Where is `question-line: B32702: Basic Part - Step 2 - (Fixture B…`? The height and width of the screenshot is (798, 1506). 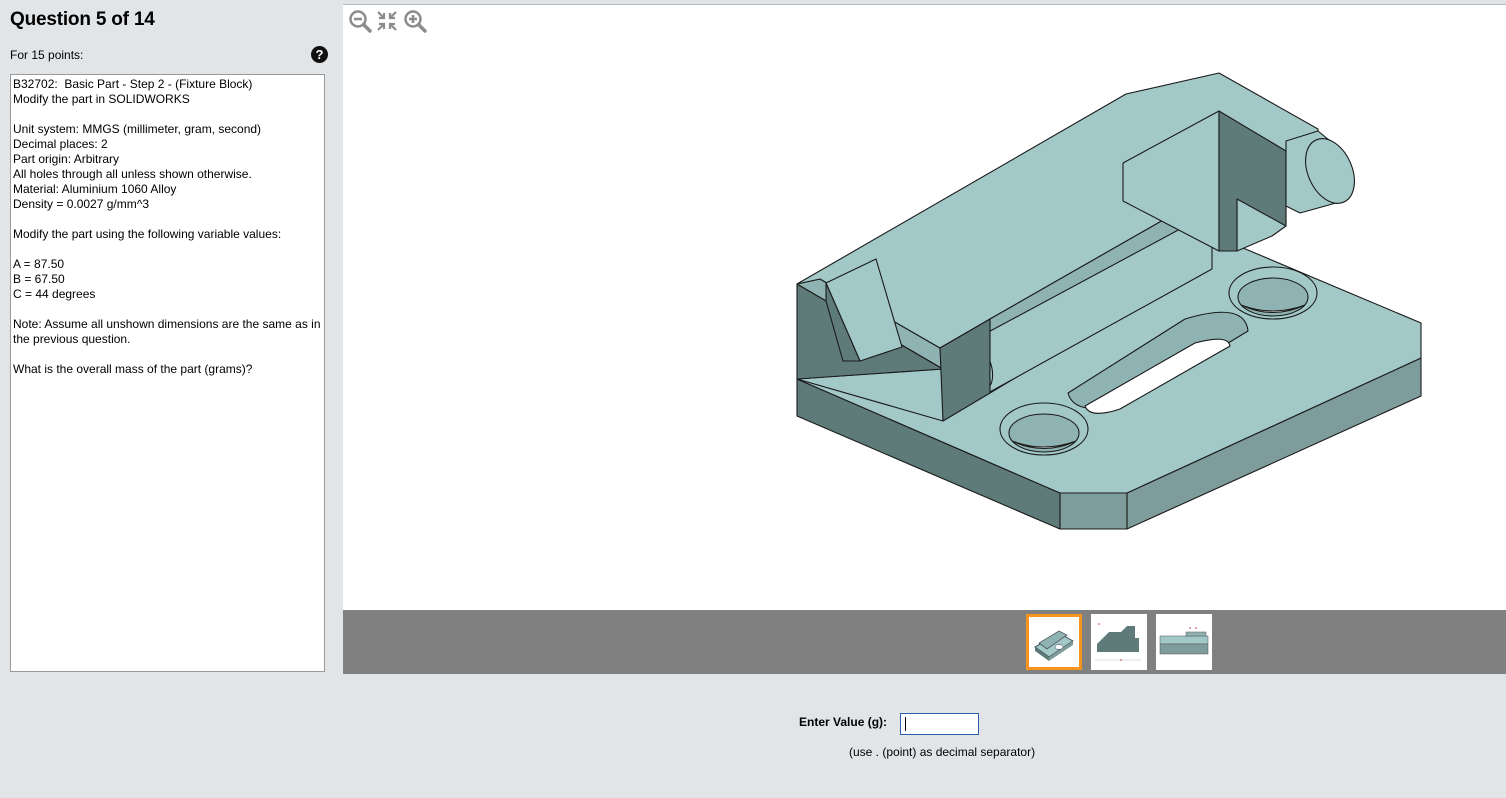 question-line: B32702: Basic Part - Step 2 - (Fixture B… is located at coordinates (133, 84).